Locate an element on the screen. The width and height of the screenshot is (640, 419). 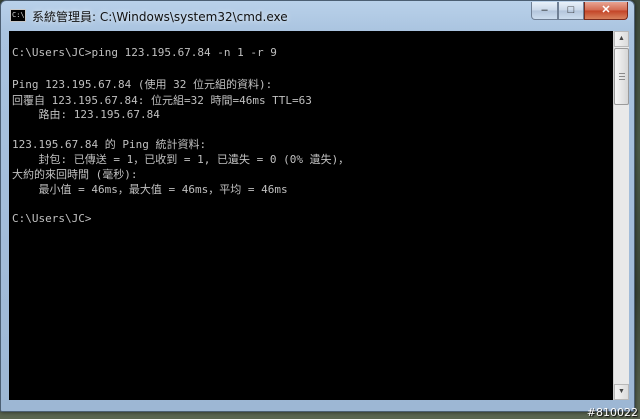
console-line: 123.195.67.84 的 Ping 統計資料: is located at coordinates (109, 144).